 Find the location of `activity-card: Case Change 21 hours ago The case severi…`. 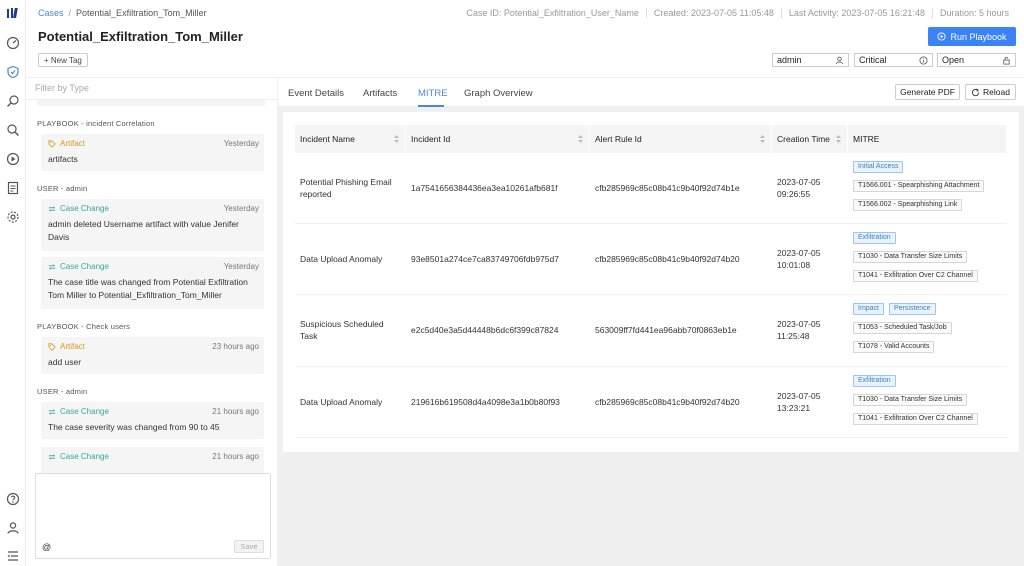

activity-card: Case Change 21 hours ago The case severi… is located at coordinates (152, 420).